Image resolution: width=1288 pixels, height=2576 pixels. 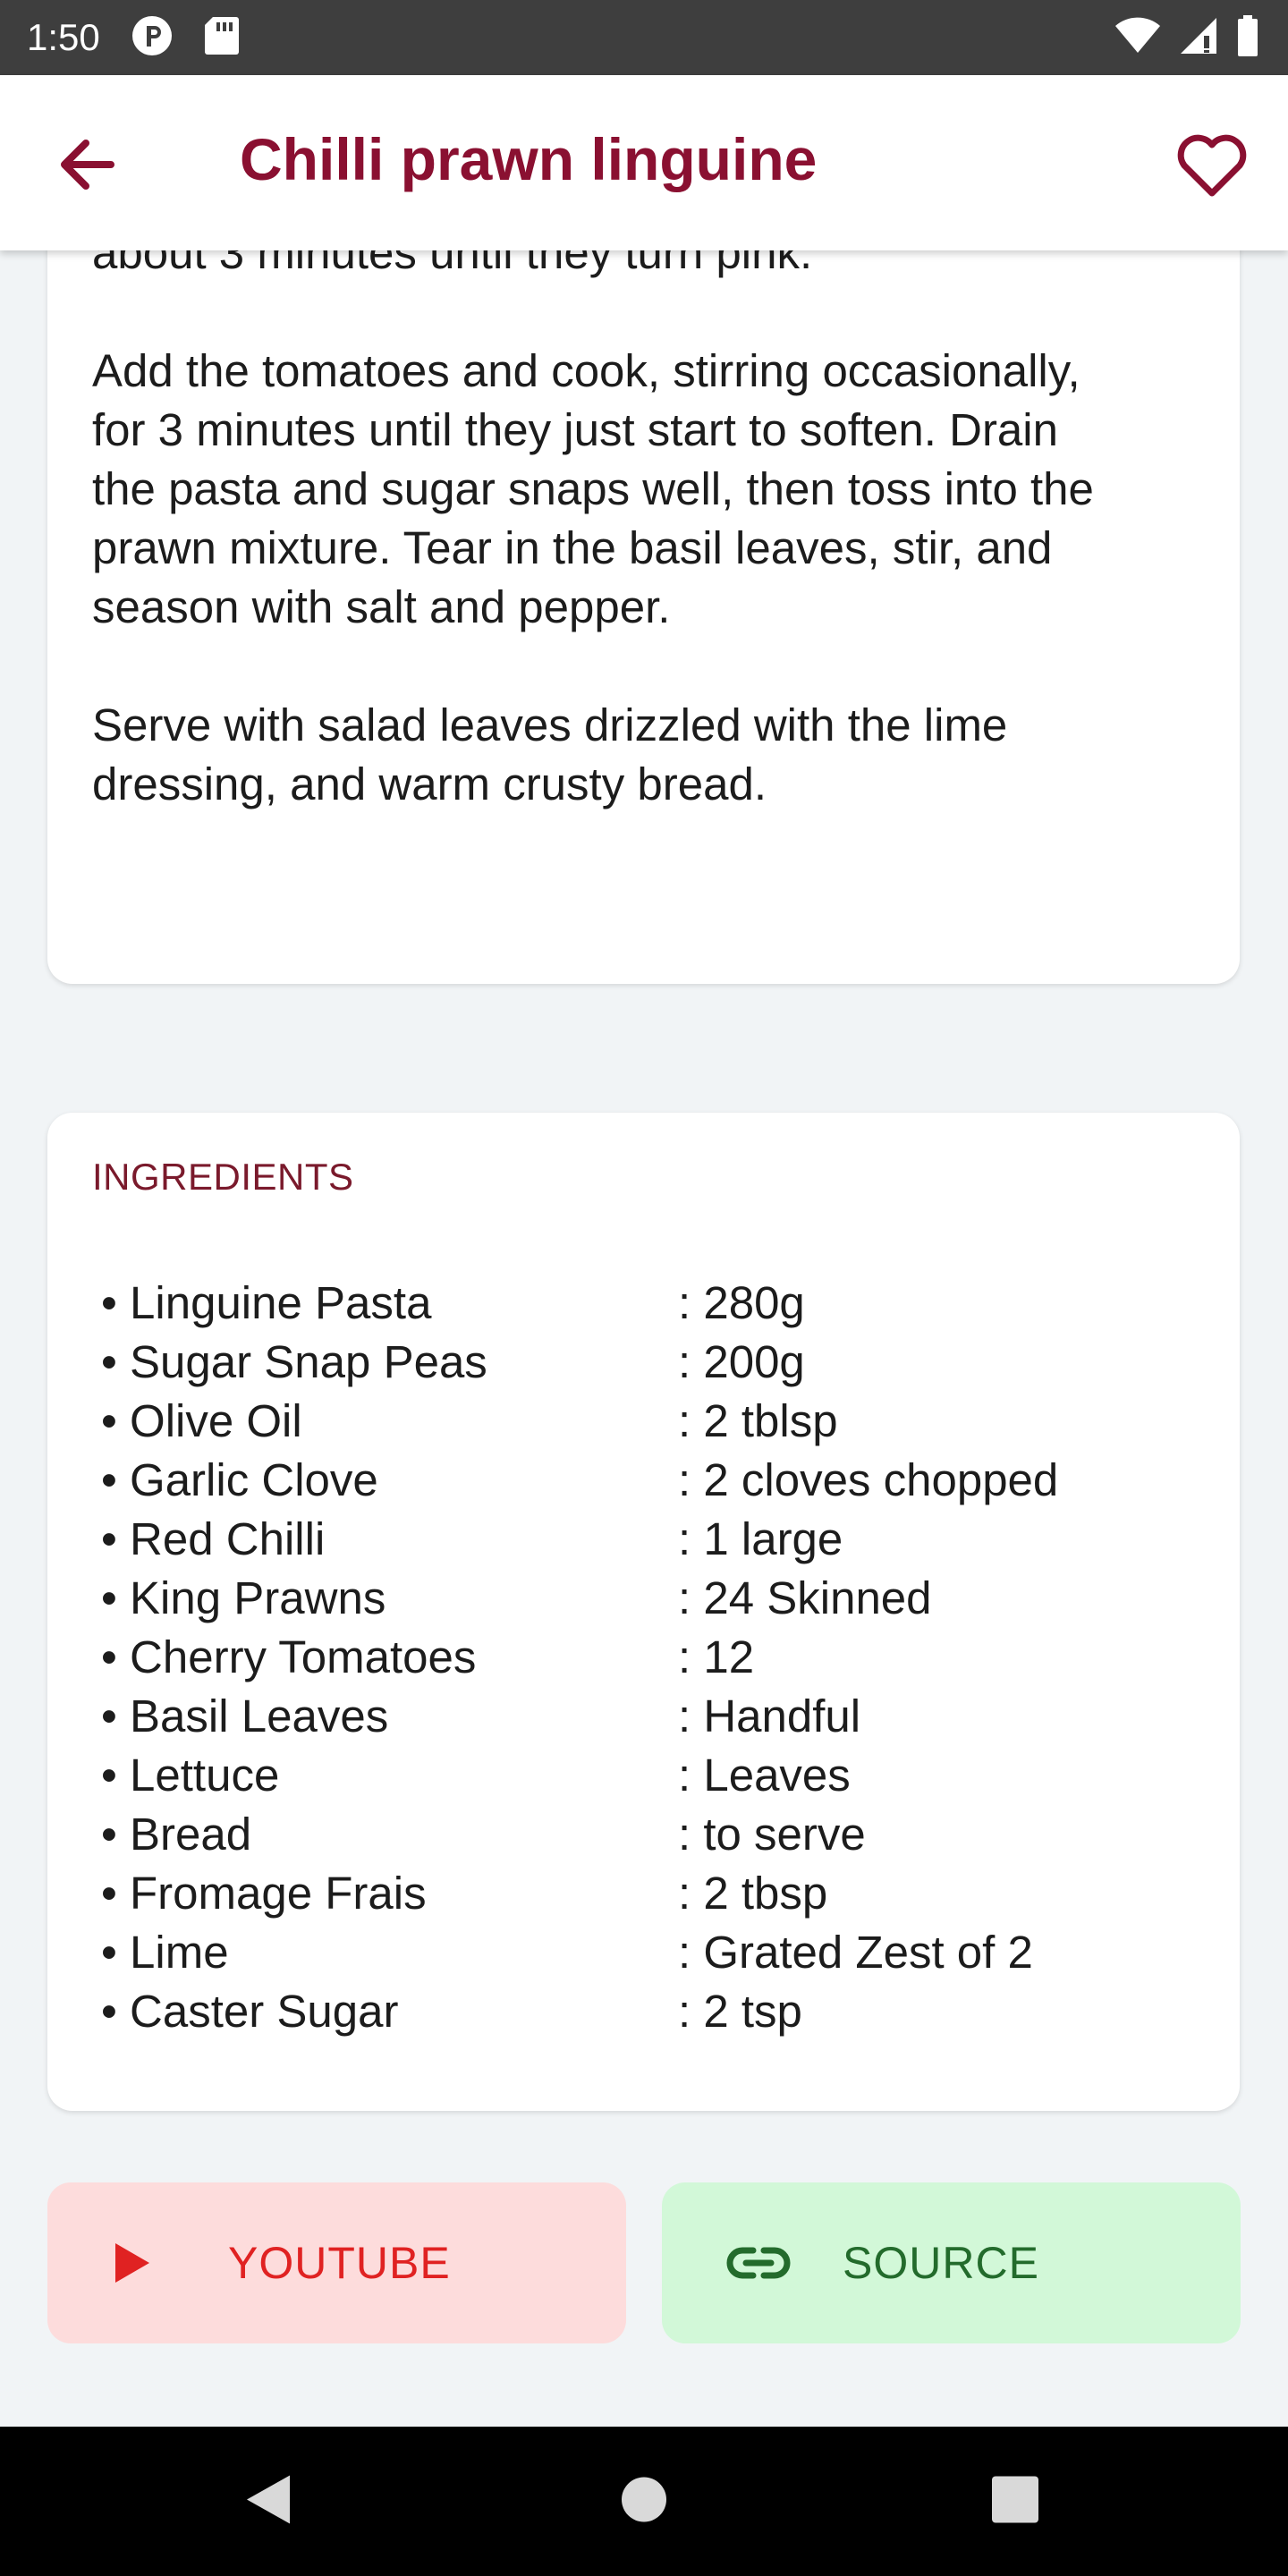 I want to click on nav-recents-button, so click(x=1015, y=2501).